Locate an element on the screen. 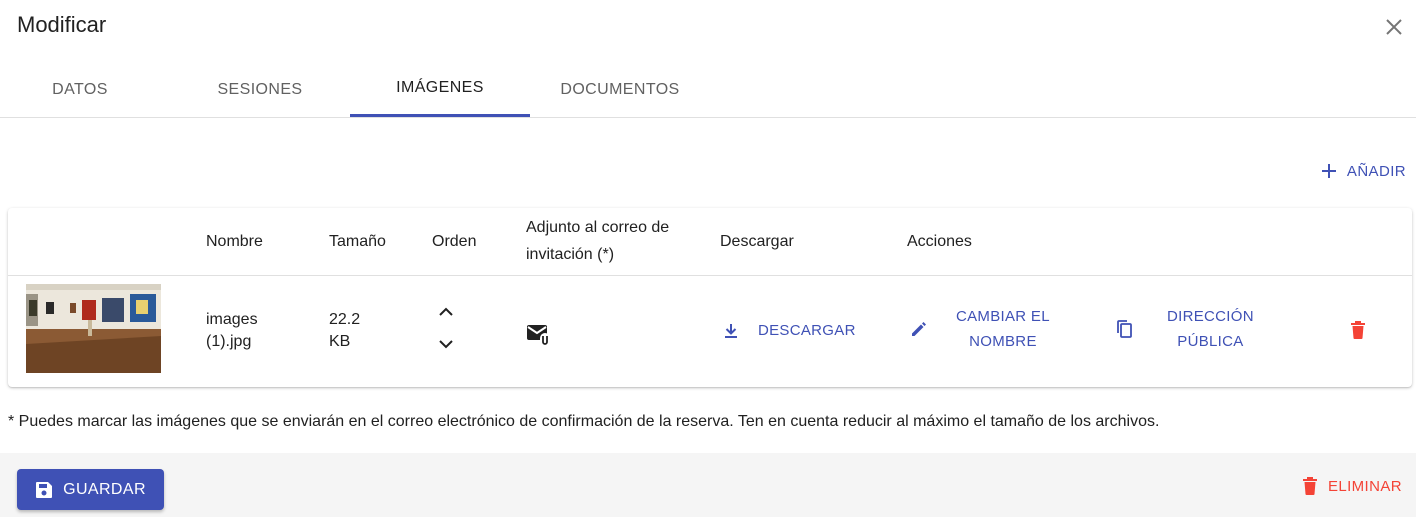 Image resolution: width=1416 pixels, height=517 pixels. file-name-line1: images is located at coordinates (232, 319).